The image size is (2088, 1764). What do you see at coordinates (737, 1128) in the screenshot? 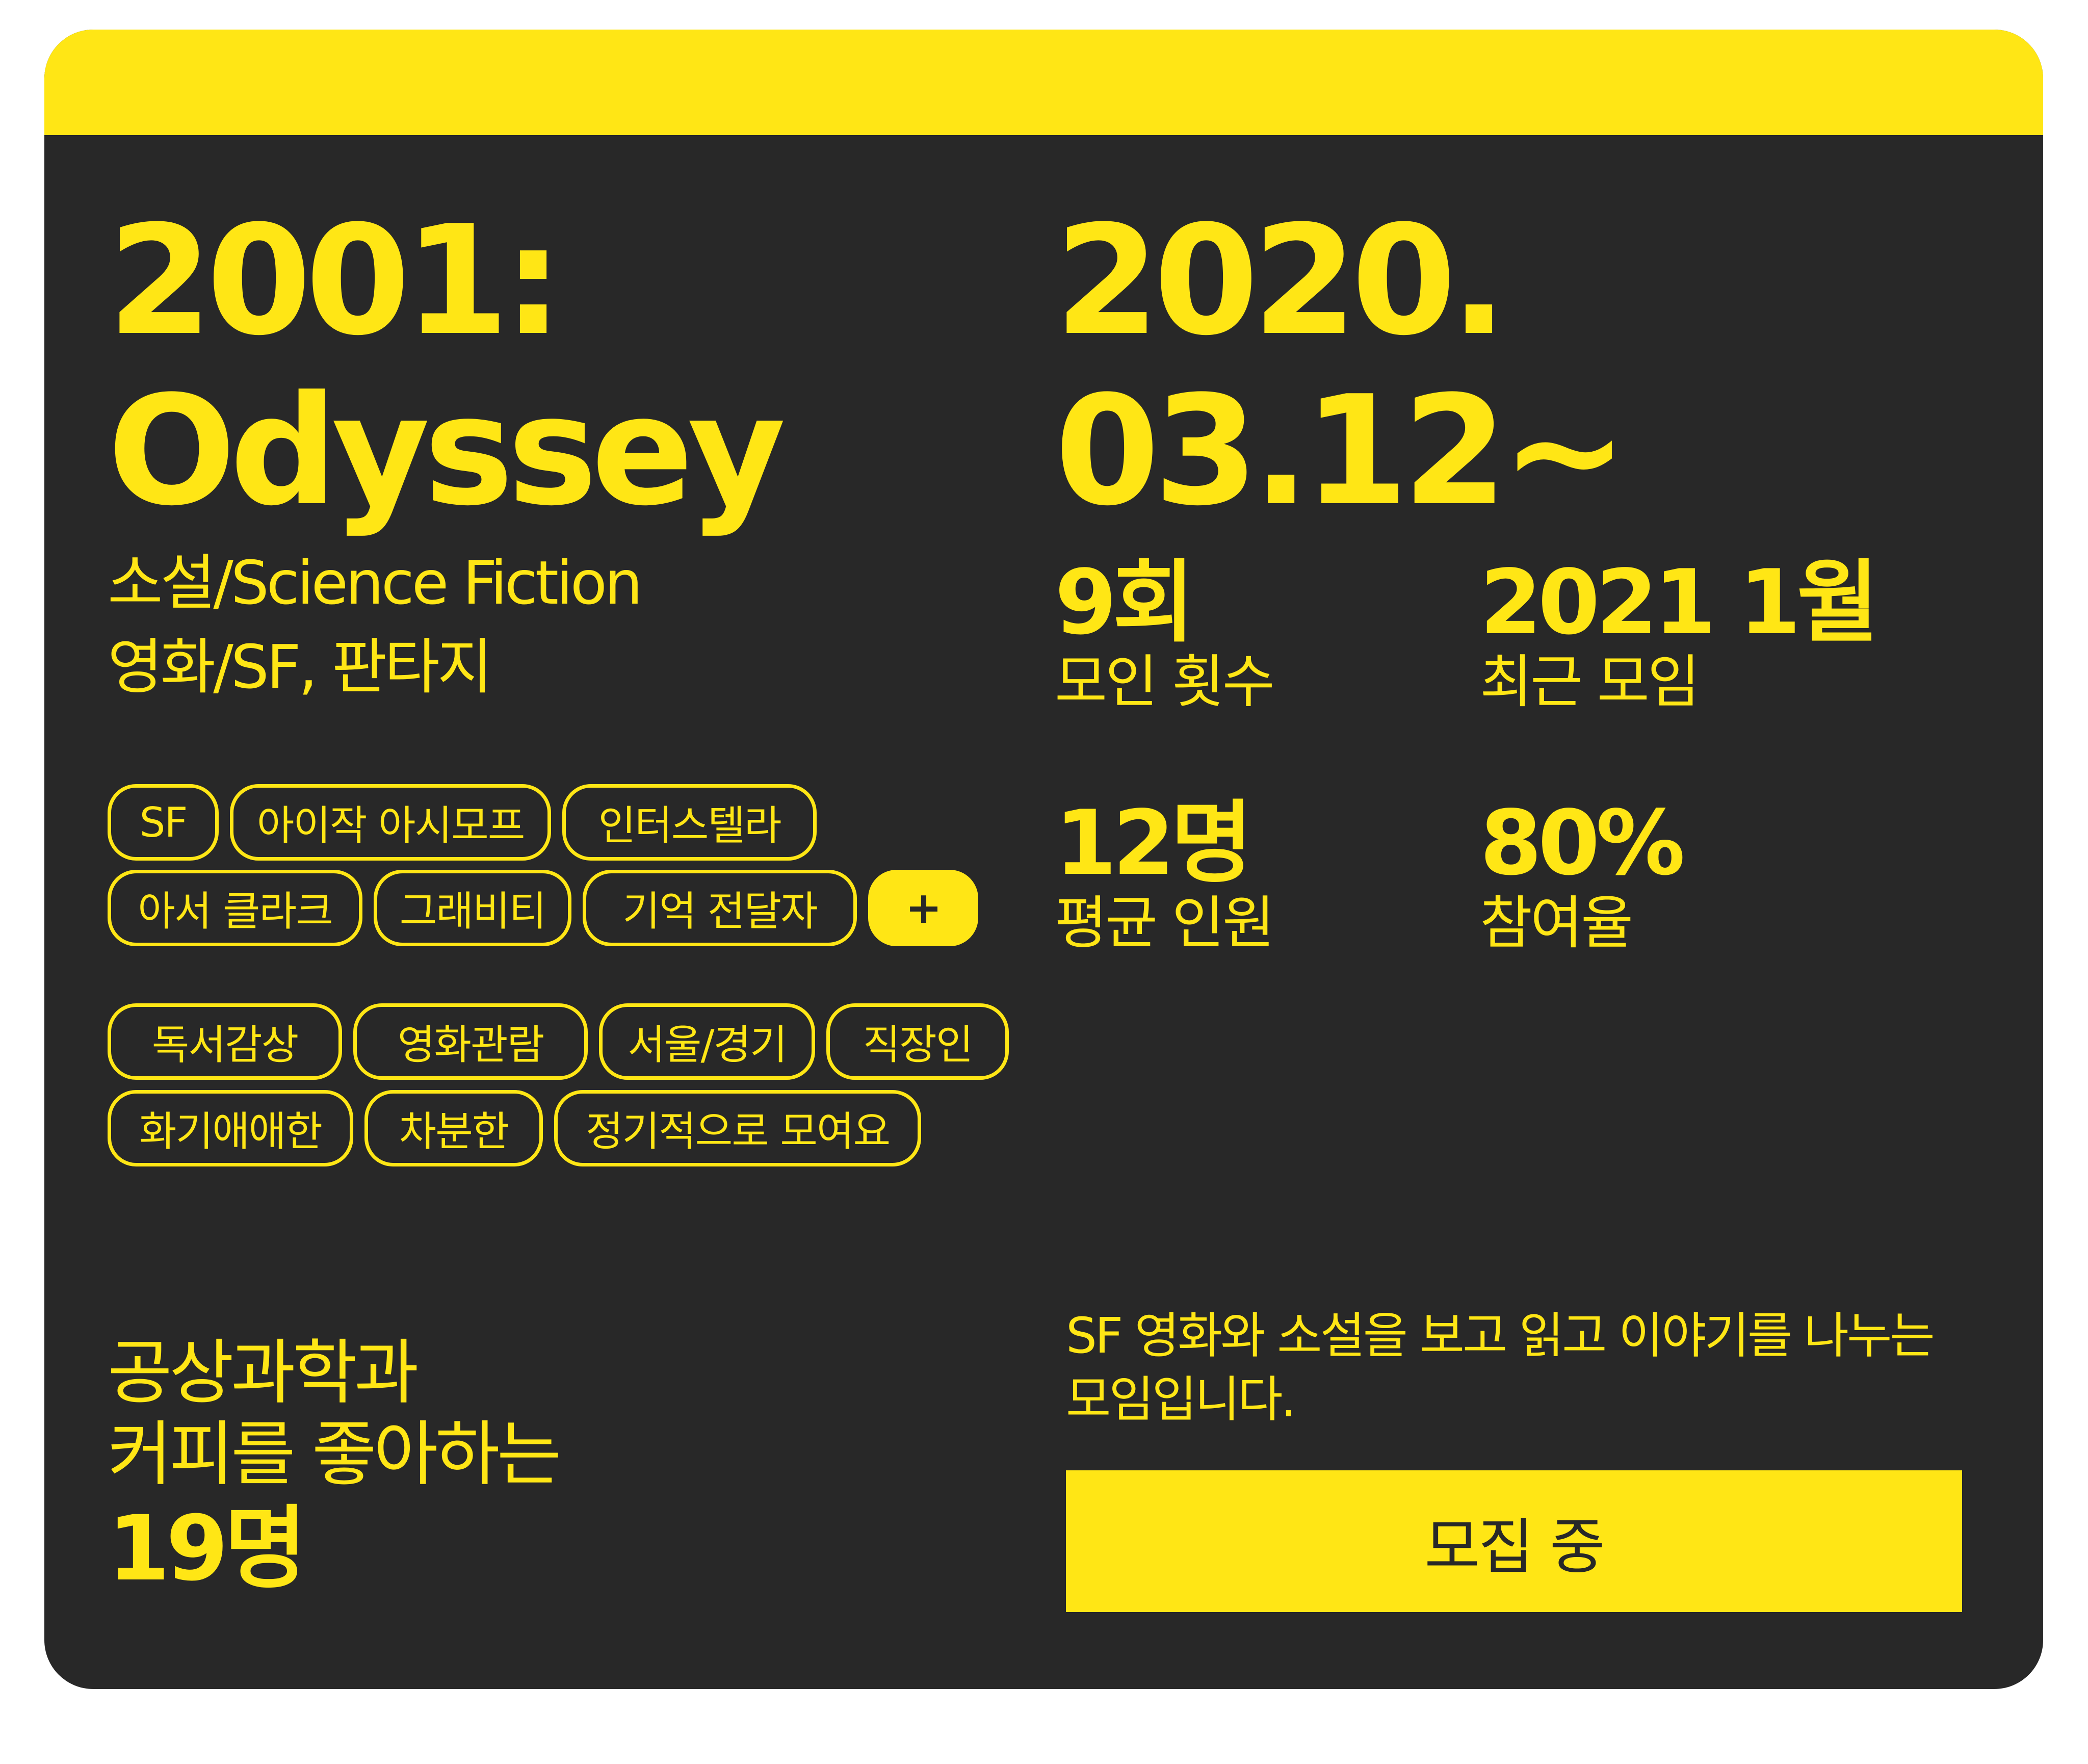
I see `tag-regular-meetings: 정기적으로 모여요` at bounding box center [737, 1128].